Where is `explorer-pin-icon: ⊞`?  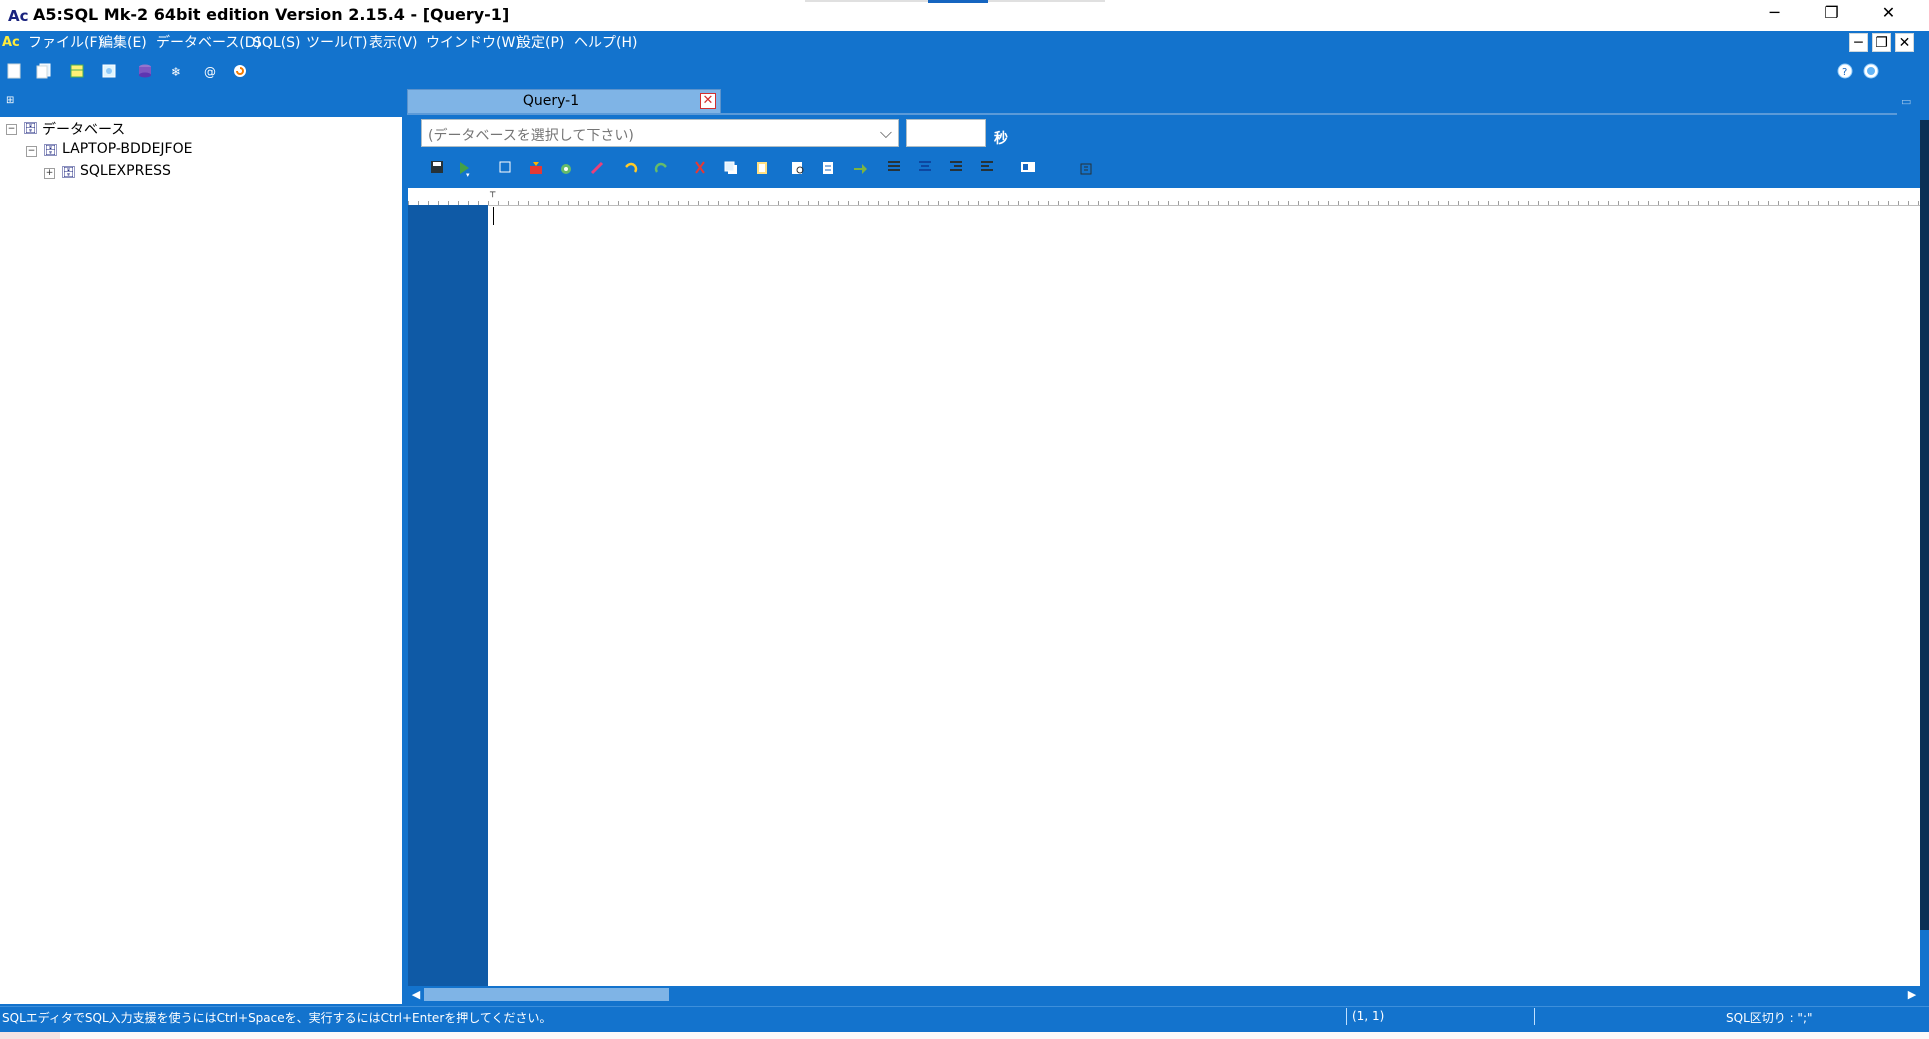
explorer-pin-icon: ⊞ is located at coordinates (12, 101).